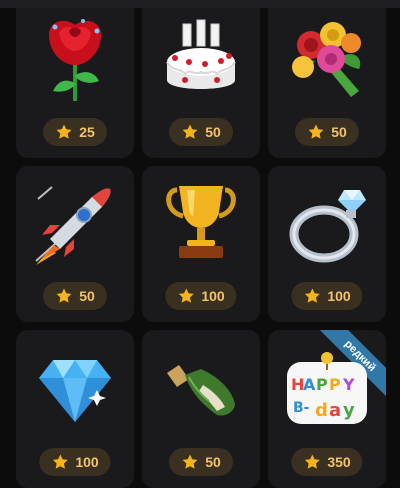  I want to click on svg-text: d, so click(321, 410).